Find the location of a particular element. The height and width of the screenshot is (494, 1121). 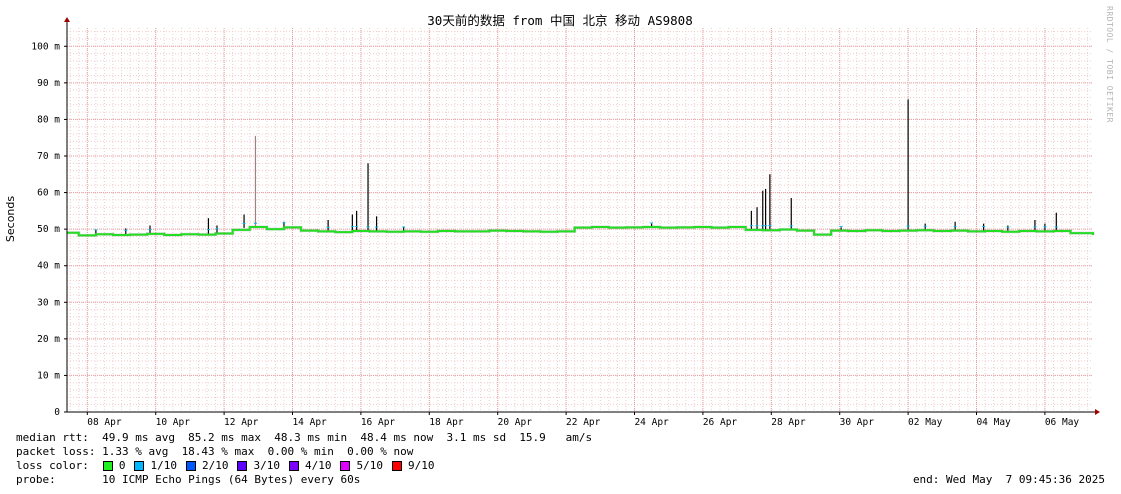

rrdtool-credit: RRDTOOL / TOBI OETIKER is located at coordinates (1109, 64).